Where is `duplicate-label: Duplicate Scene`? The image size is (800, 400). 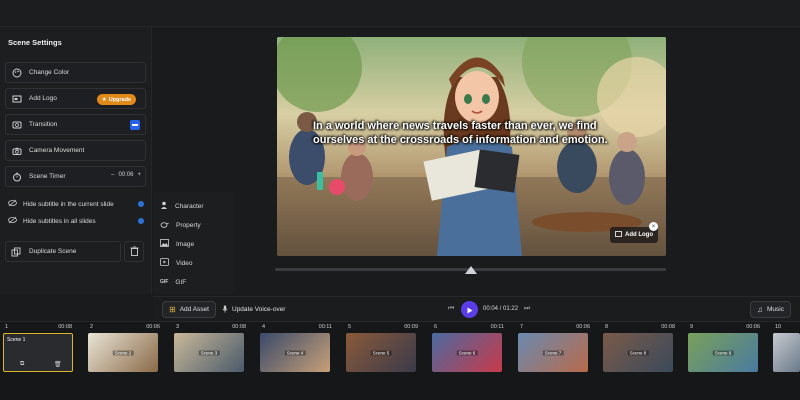
duplicate-label: Duplicate Scene is located at coordinates (53, 251).